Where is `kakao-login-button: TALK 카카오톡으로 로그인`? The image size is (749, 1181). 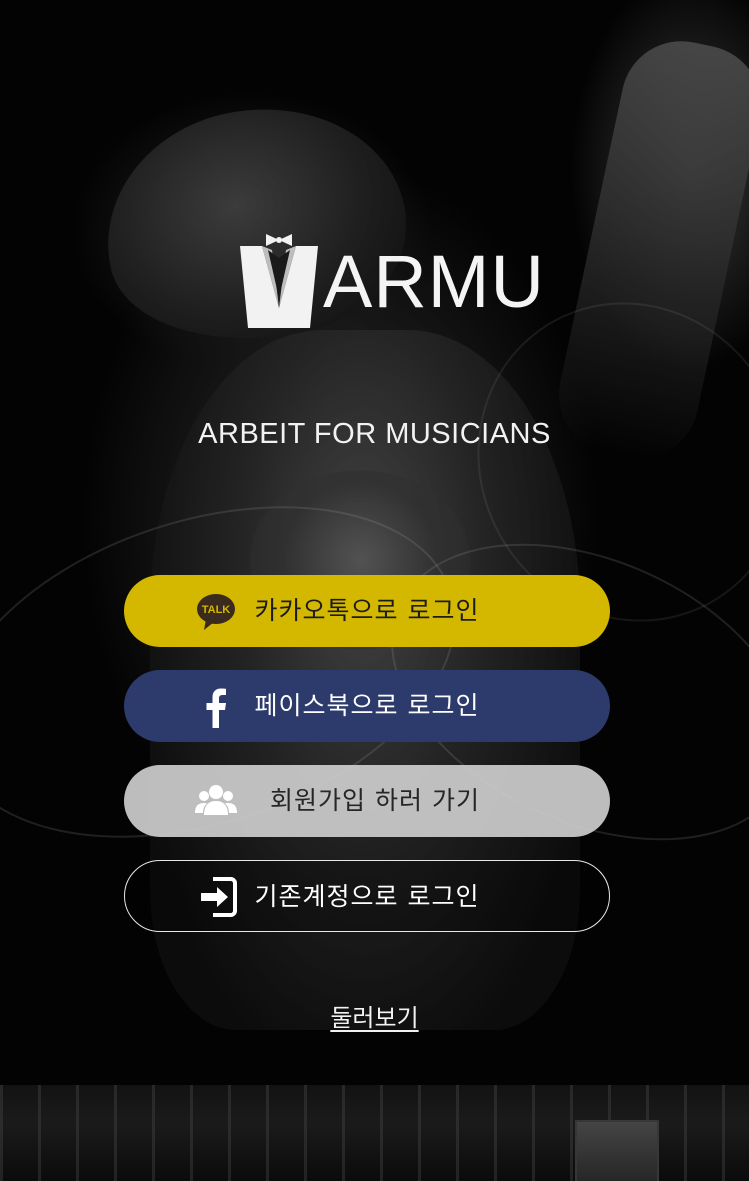
kakao-login-button: TALK 카카오톡으로 로그인 is located at coordinates (367, 611).